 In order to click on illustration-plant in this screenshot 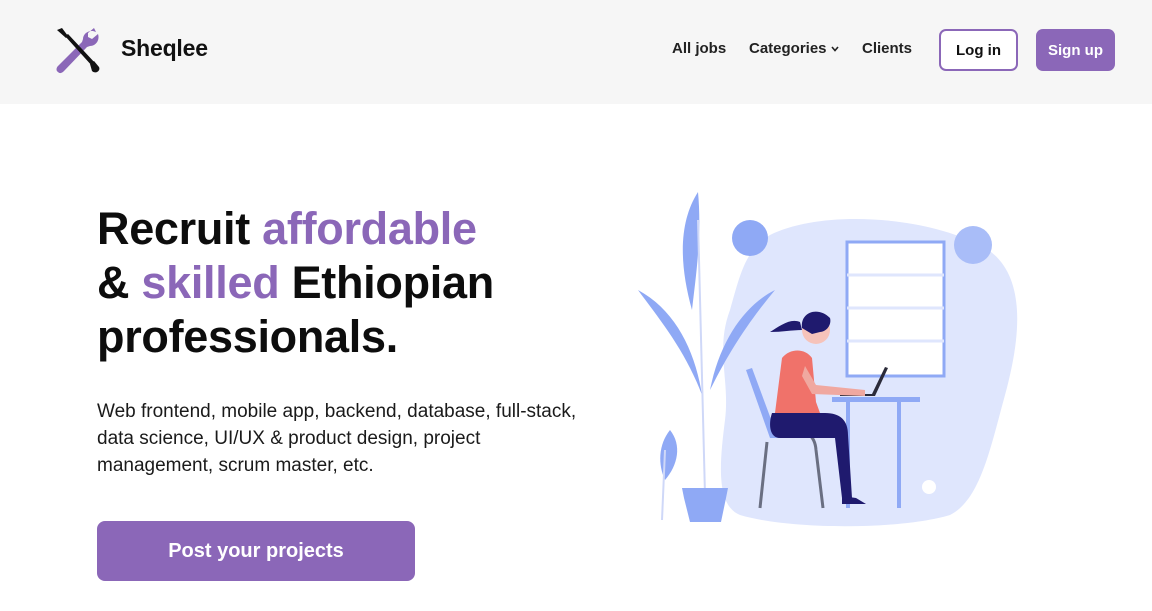, I will do `click(691, 251)`.